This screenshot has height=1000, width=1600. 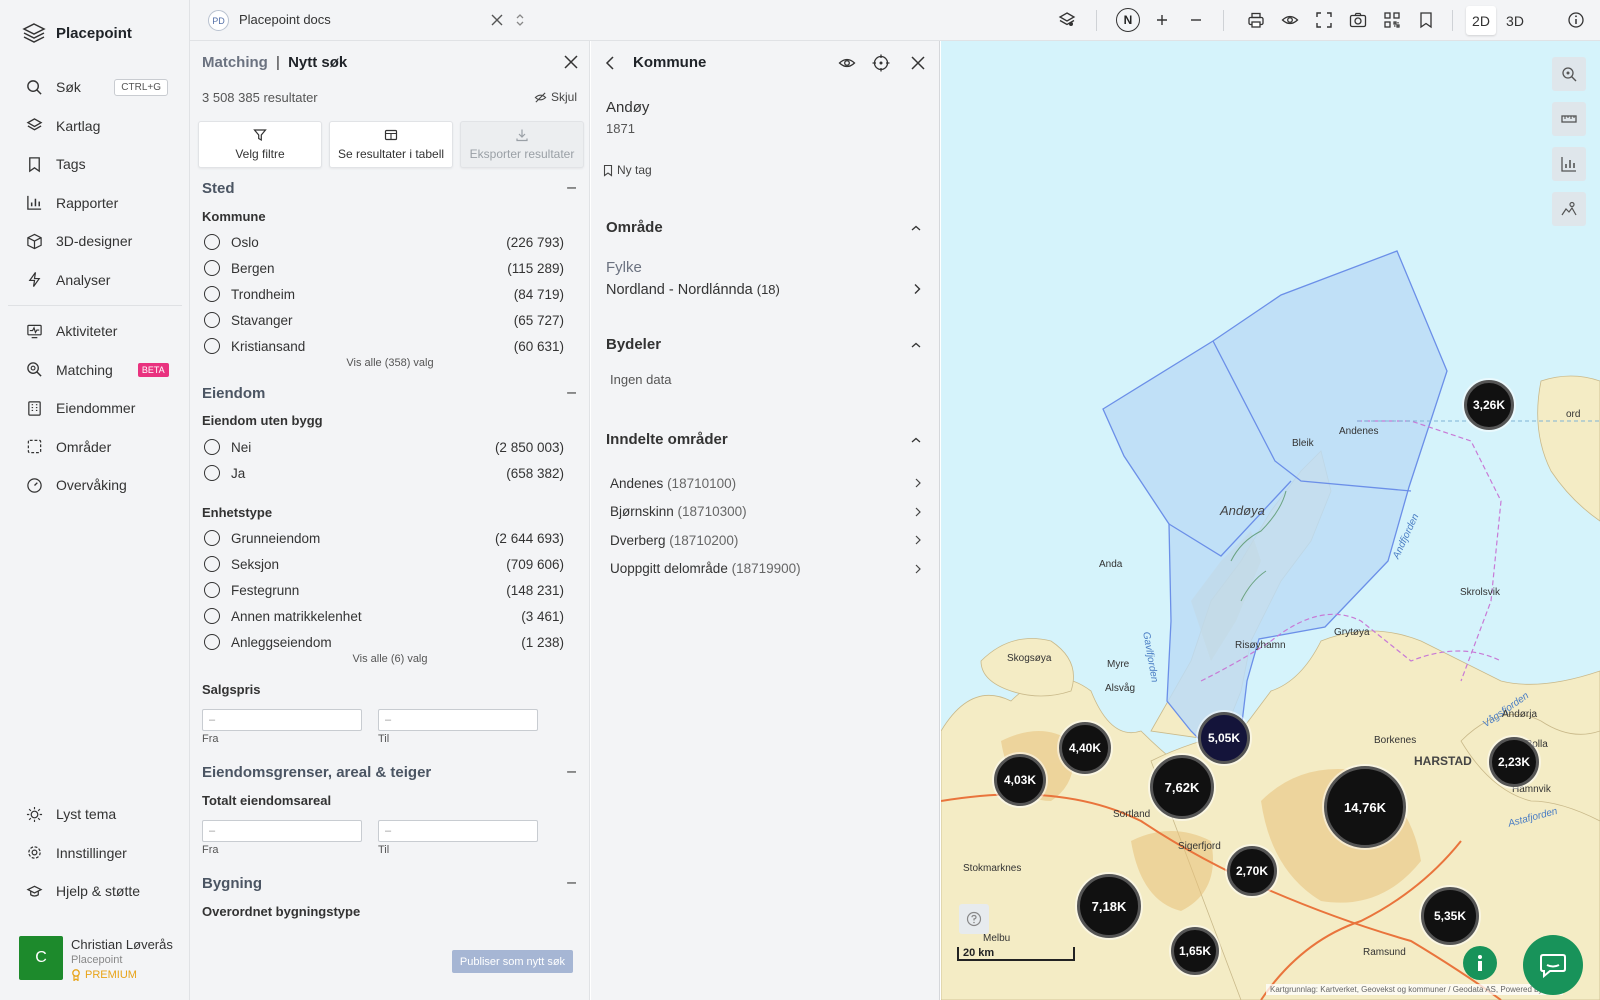 What do you see at coordinates (1481, 20) in the screenshot?
I see `view-2d-button: 2D` at bounding box center [1481, 20].